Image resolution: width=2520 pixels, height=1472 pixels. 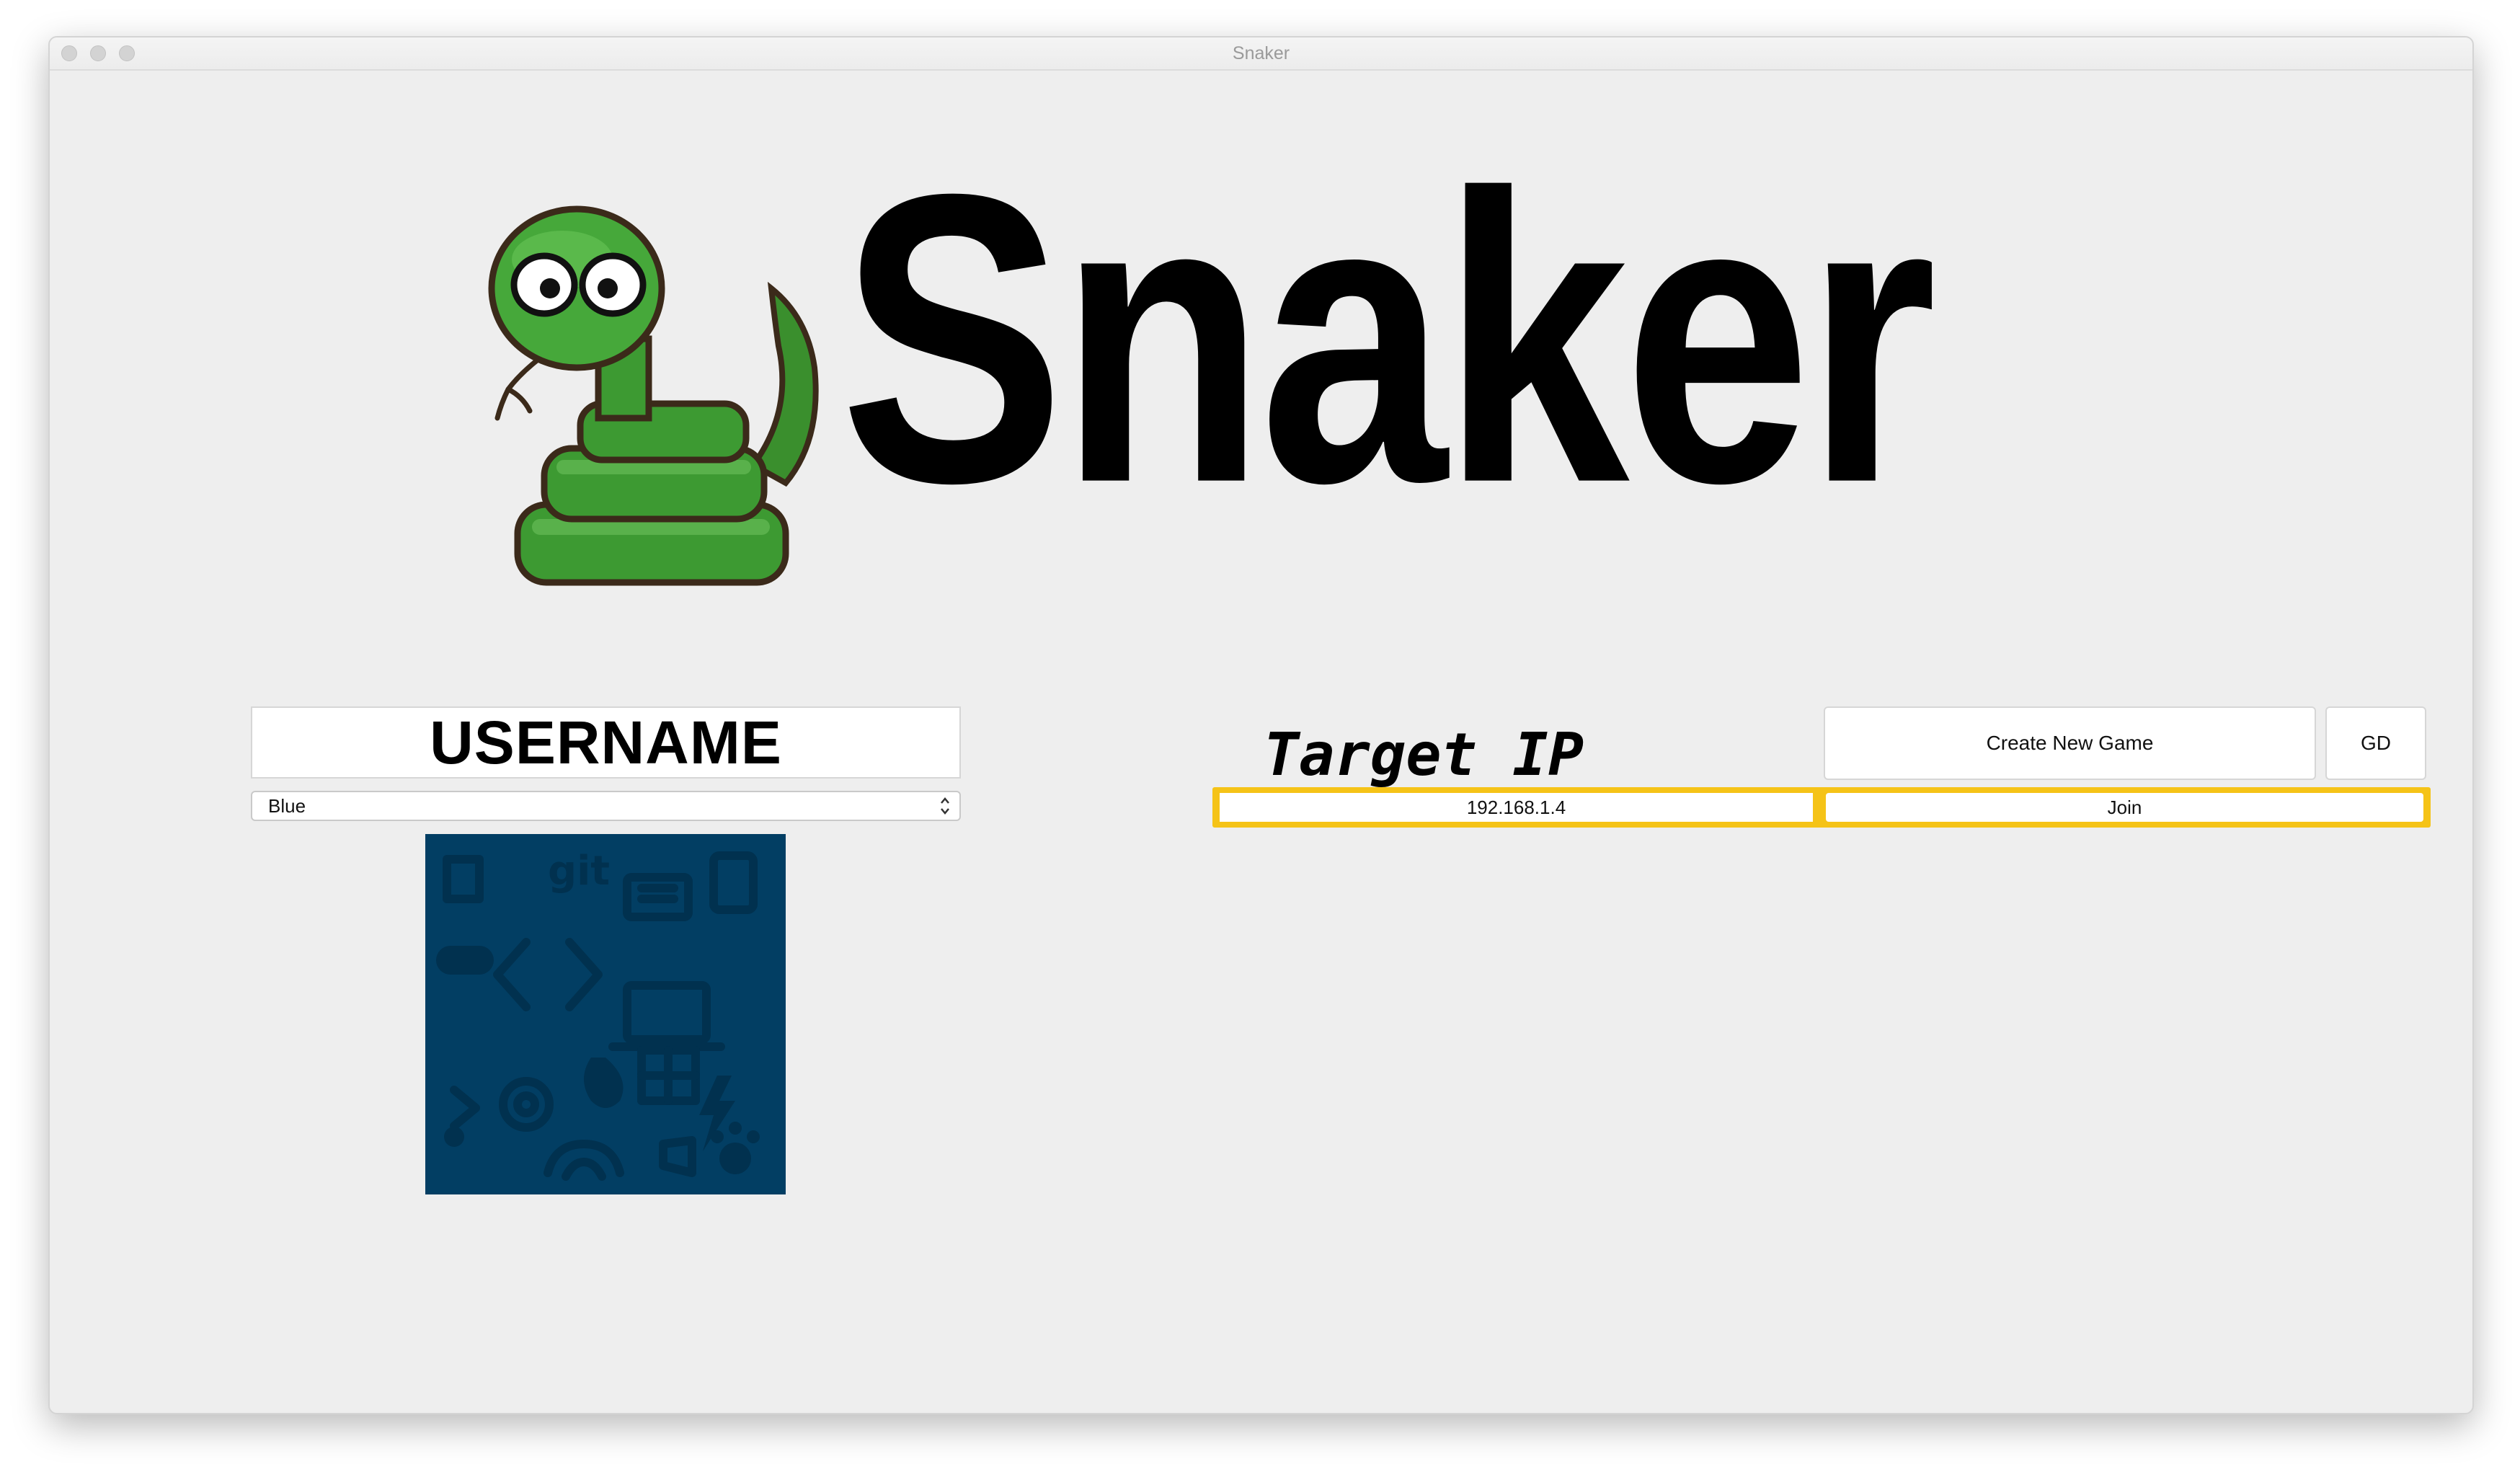 I want to click on snake-color-preview: git, so click(x=605, y=1014).